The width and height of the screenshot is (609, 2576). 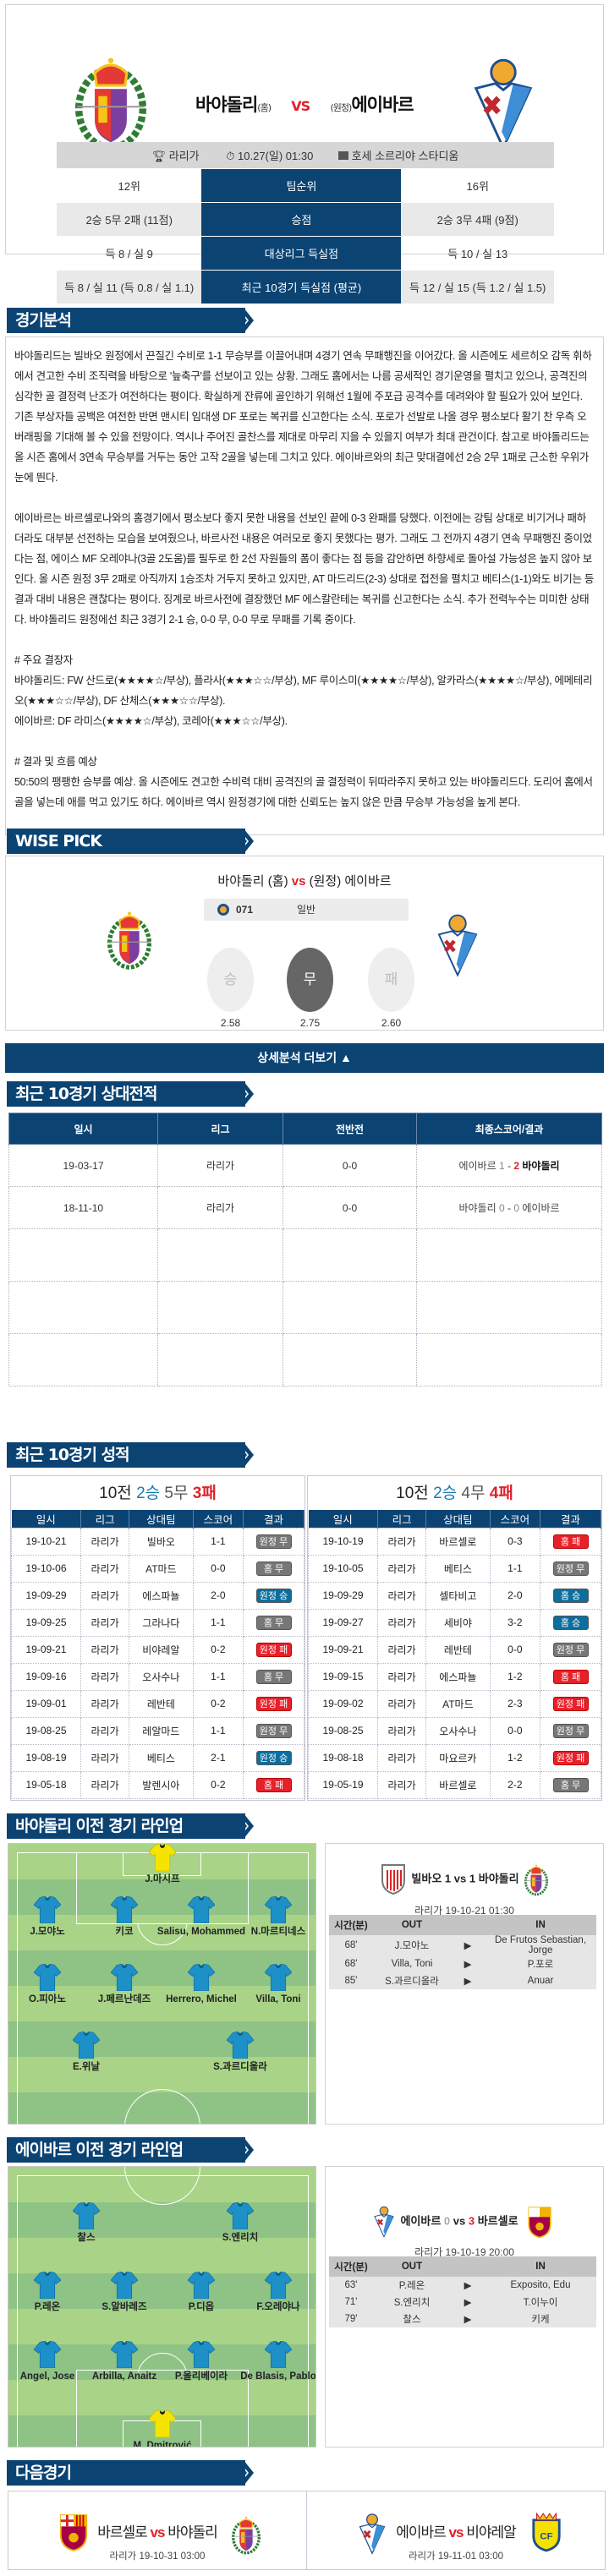 I want to click on result-badge: 원정 패, so click(x=273, y=1704).